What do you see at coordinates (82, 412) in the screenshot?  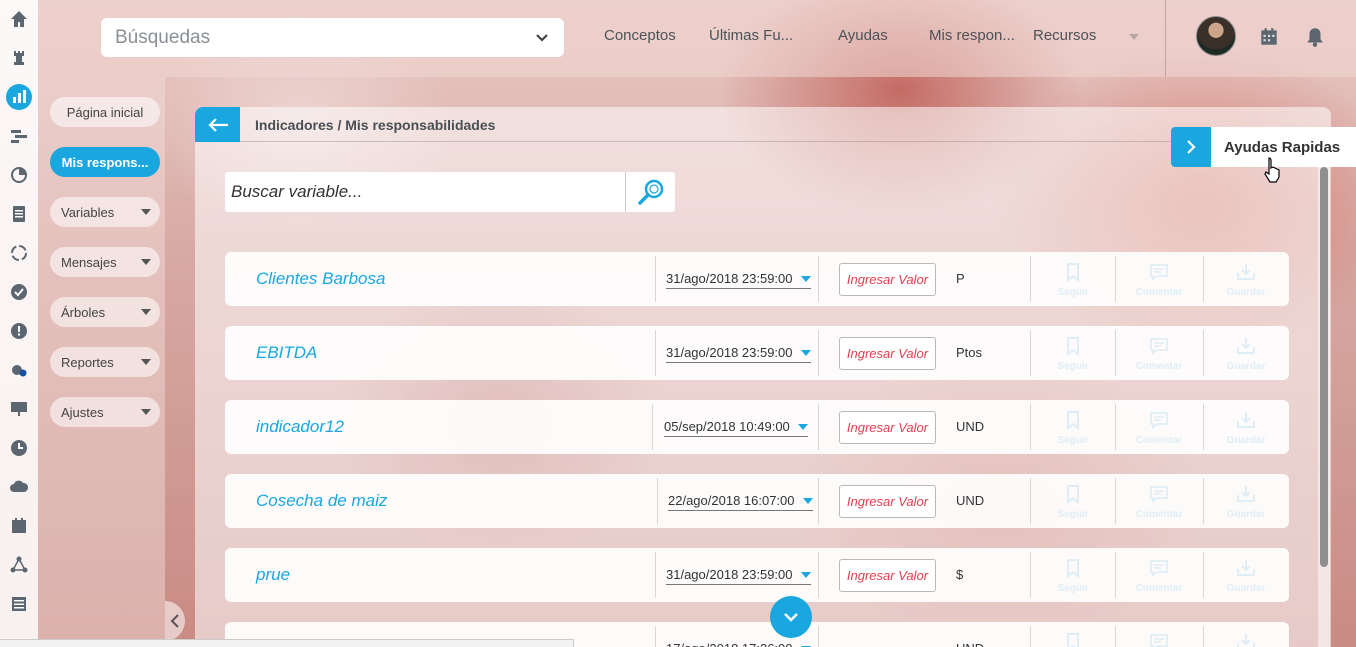 I see `sidebar-item-label: Ajustes` at bounding box center [82, 412].